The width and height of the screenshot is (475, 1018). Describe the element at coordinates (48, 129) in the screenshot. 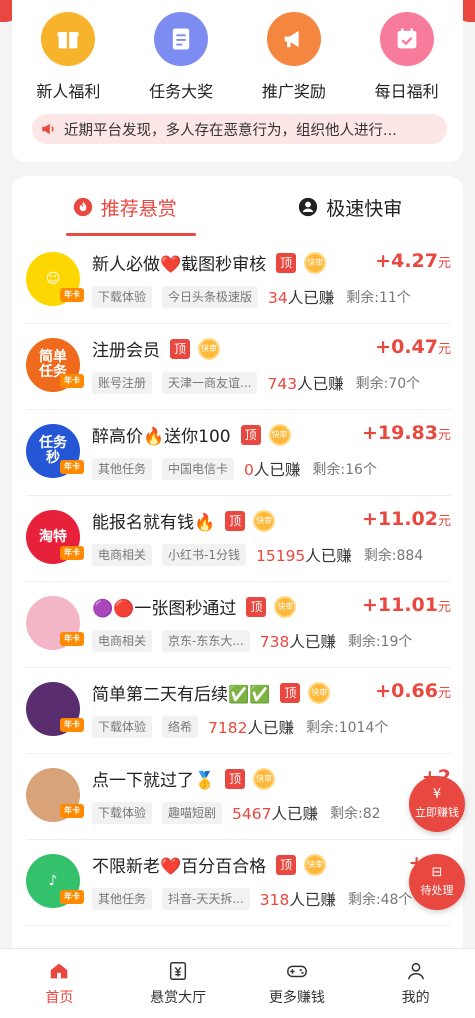

I see `speaker-icon` at that location.